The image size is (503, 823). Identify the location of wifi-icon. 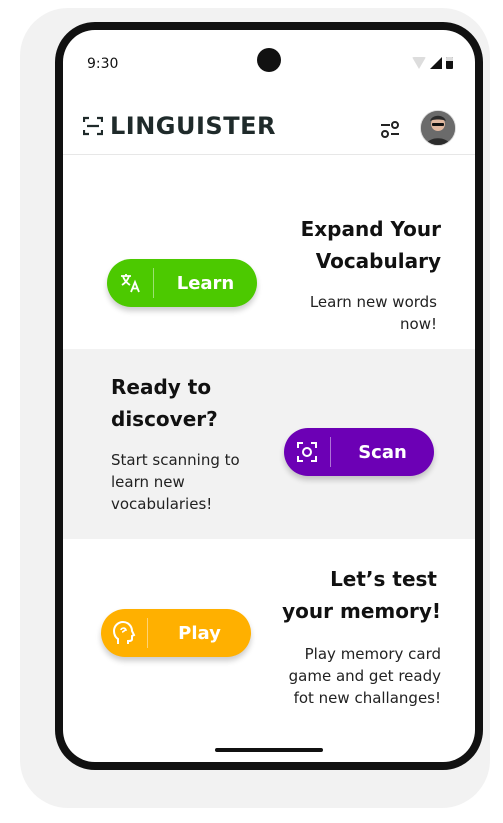
(419, 63).